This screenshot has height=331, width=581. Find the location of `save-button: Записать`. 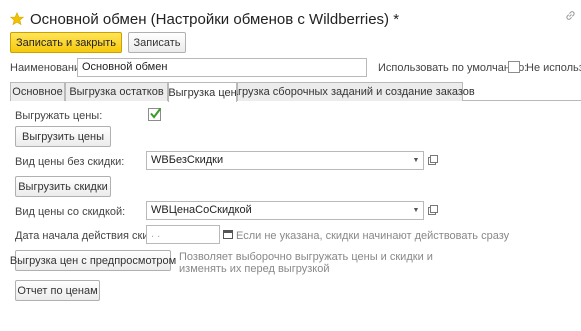

save-button: Записать is located at coordinates (157, 42).